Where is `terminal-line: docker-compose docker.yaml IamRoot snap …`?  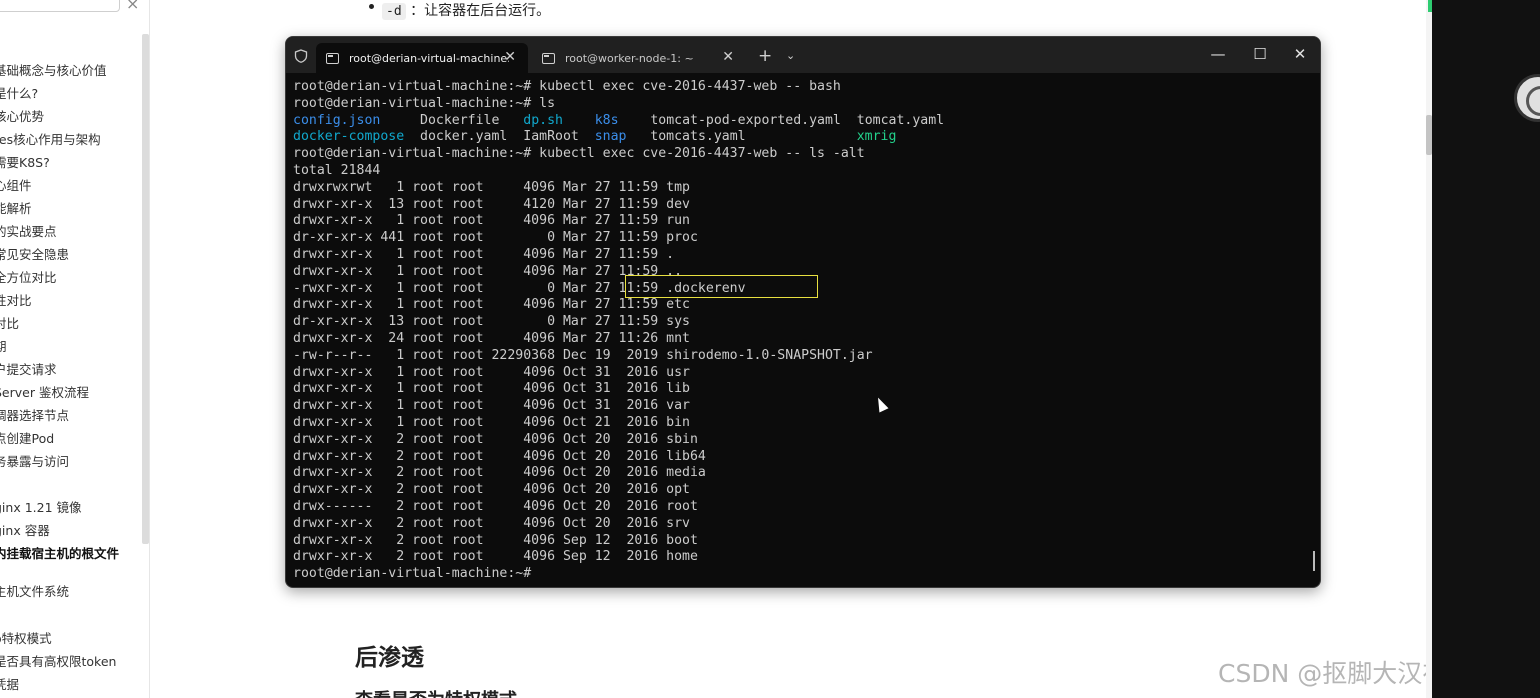 terminal-line: docker-compose docker.yaml IamRoot snap … is located at coordinates (618, 137).